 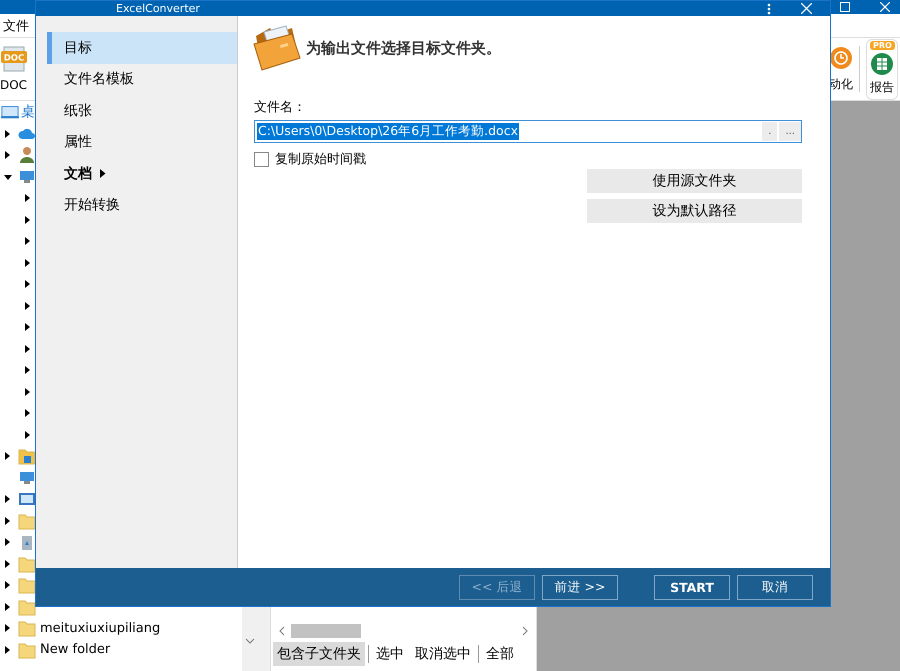 I want to click on field-label: 文件名：, so click(x=280, y=107).